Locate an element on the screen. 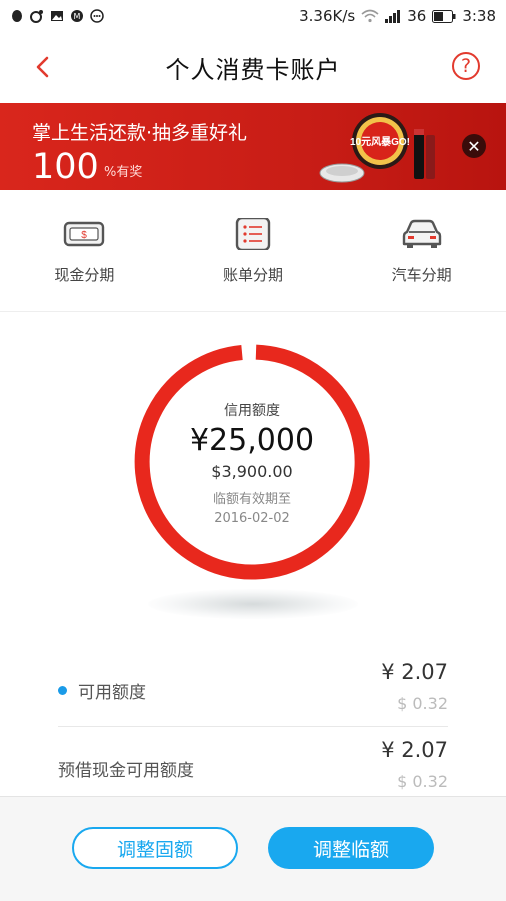  page-title: 个人消费卡账户 is located at coordinates (253, 70).